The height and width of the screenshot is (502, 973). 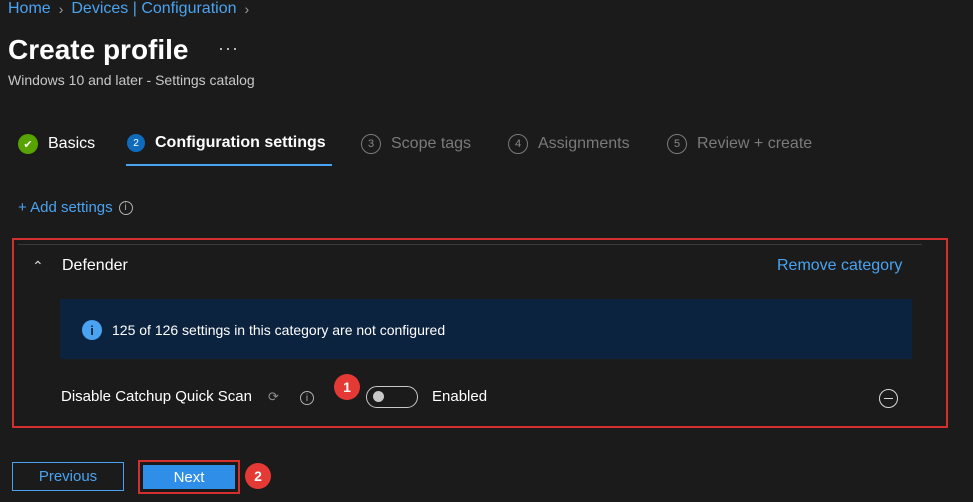 What do you see at coordinates (584, 143) in the screenshot?
I see `step-label: Assignments` at bounding box center [584, 143].